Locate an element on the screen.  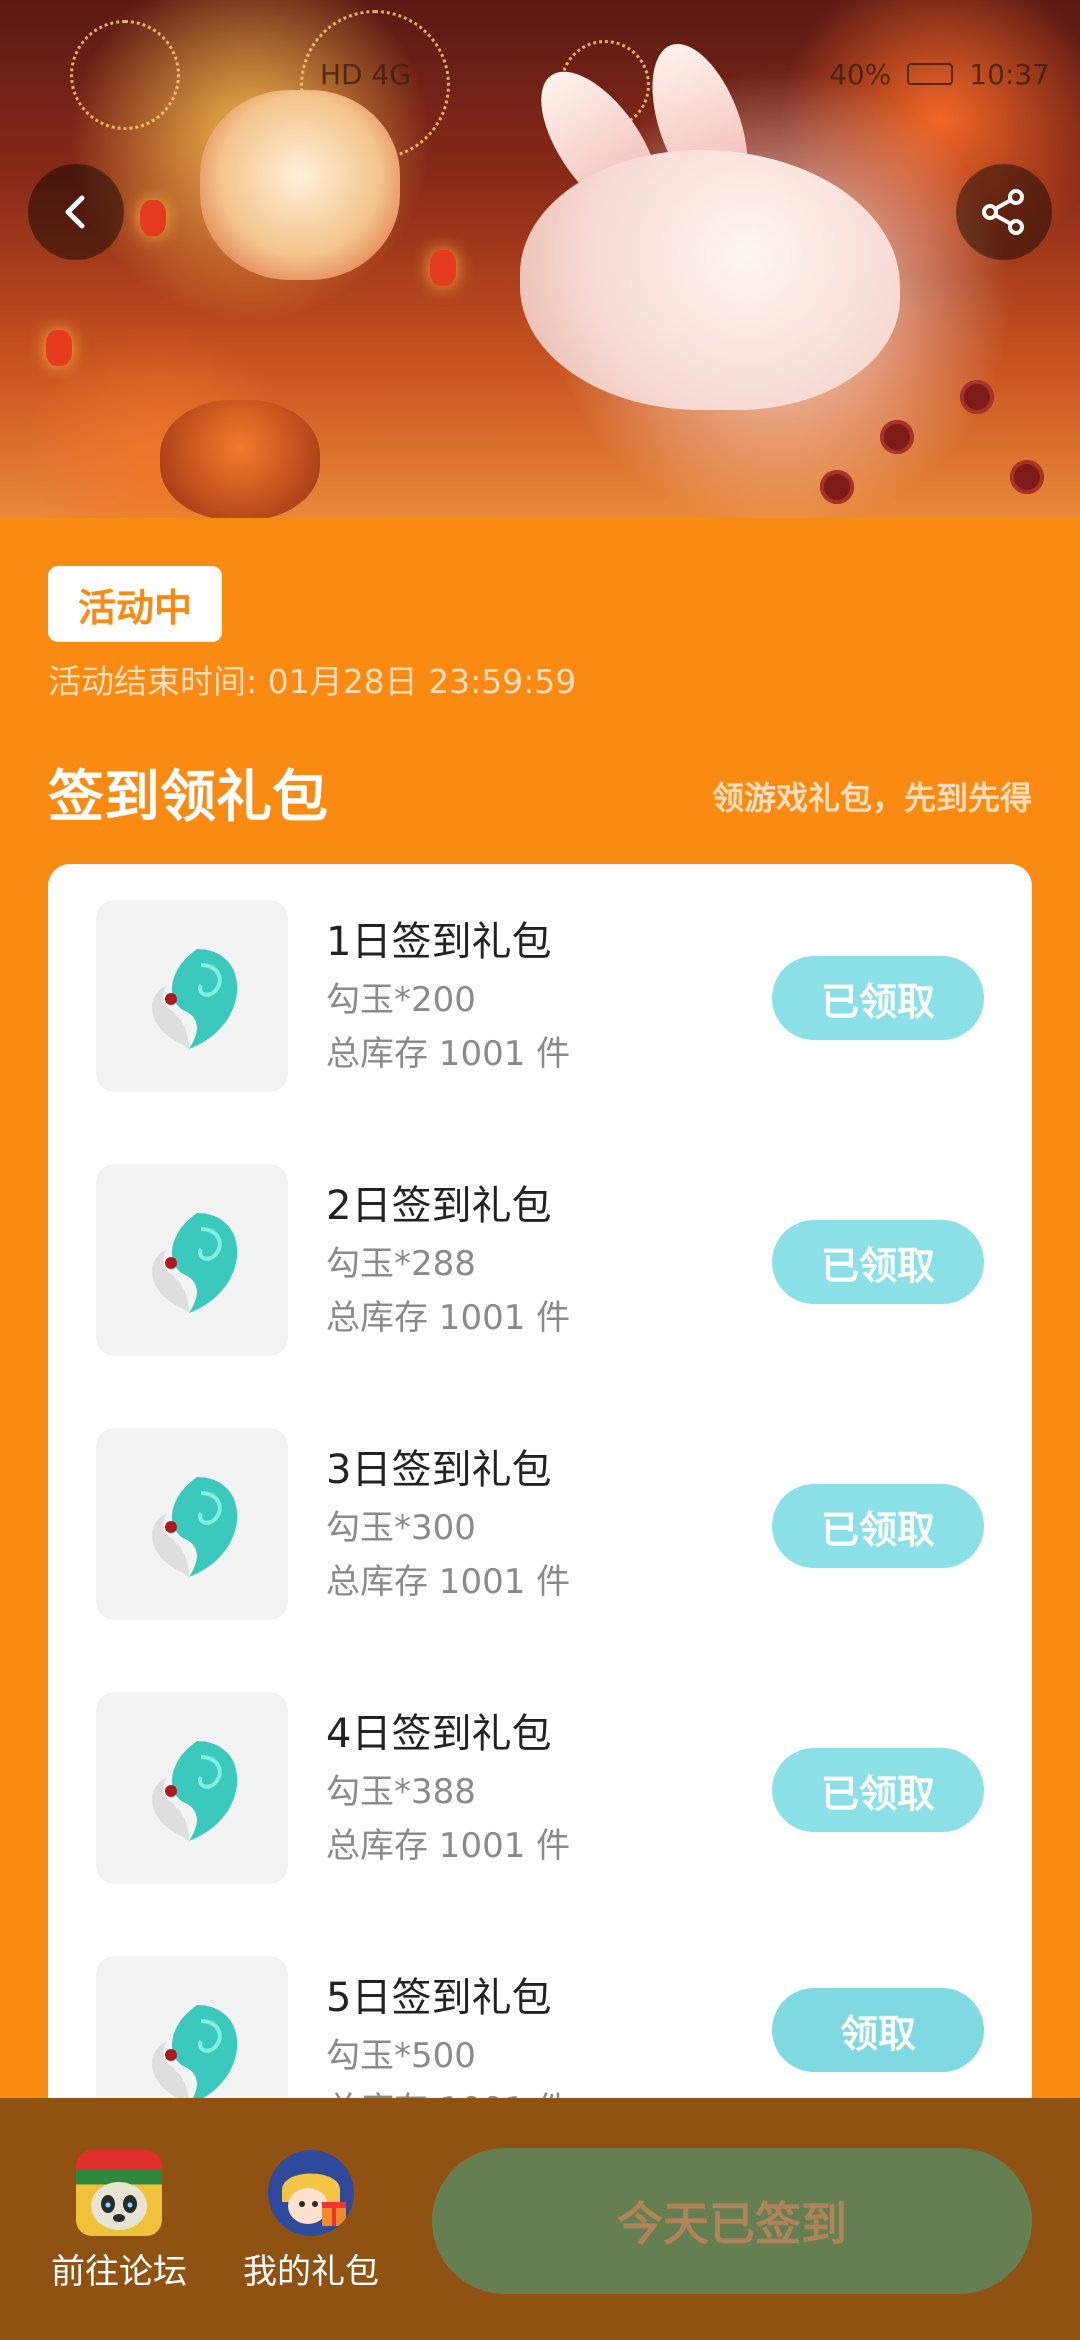
forum-label: 前往论坛 is located at coordinates (119, 2272).